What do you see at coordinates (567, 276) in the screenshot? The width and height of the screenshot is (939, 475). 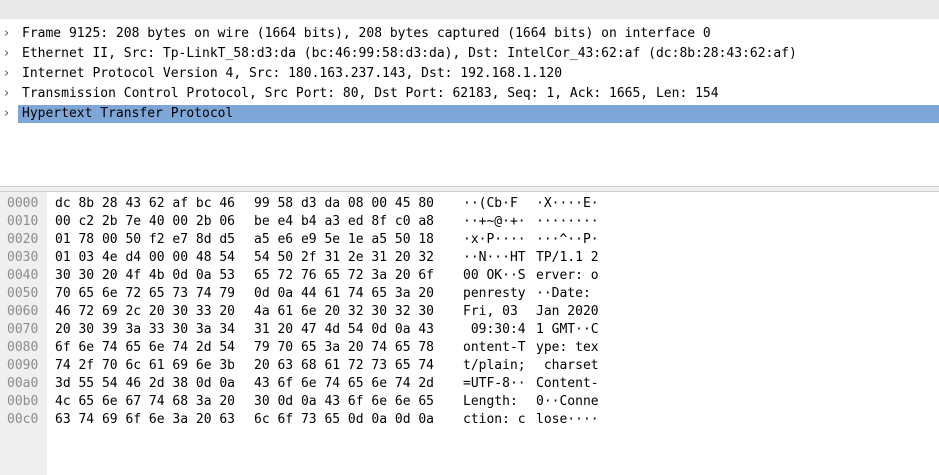 I see `ascii-bytes-group: erver: o` at bounding box center [567, 276].